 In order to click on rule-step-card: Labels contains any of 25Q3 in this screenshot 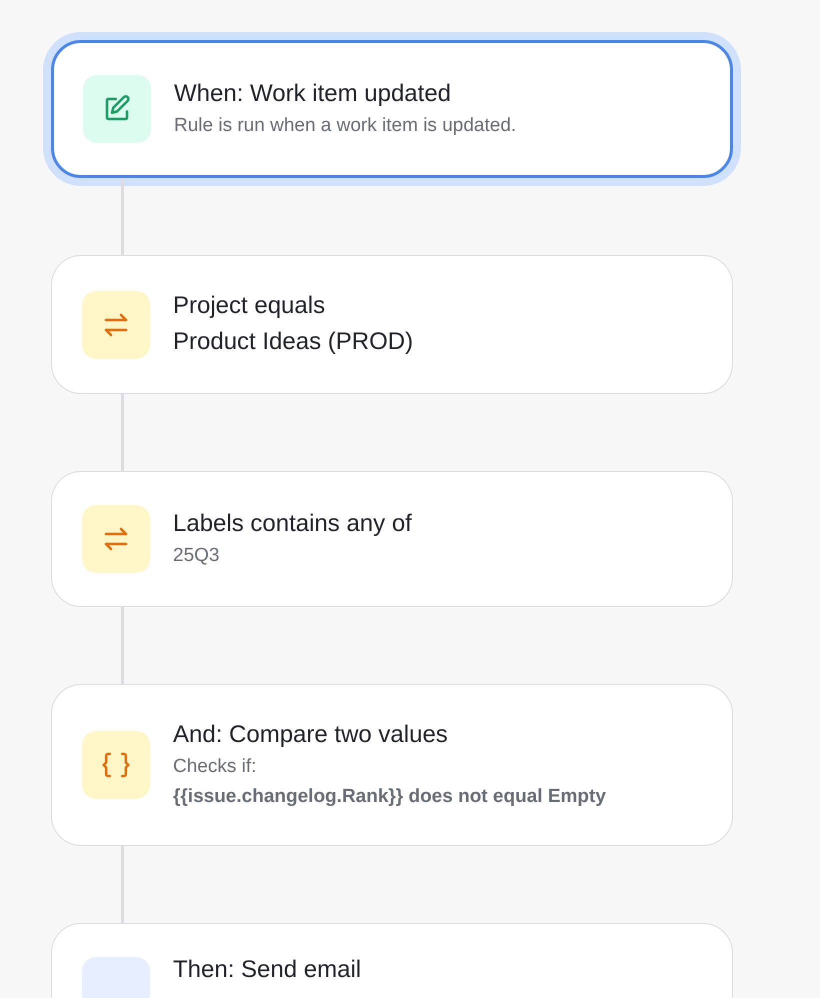, I will do `click(392, 539)`.